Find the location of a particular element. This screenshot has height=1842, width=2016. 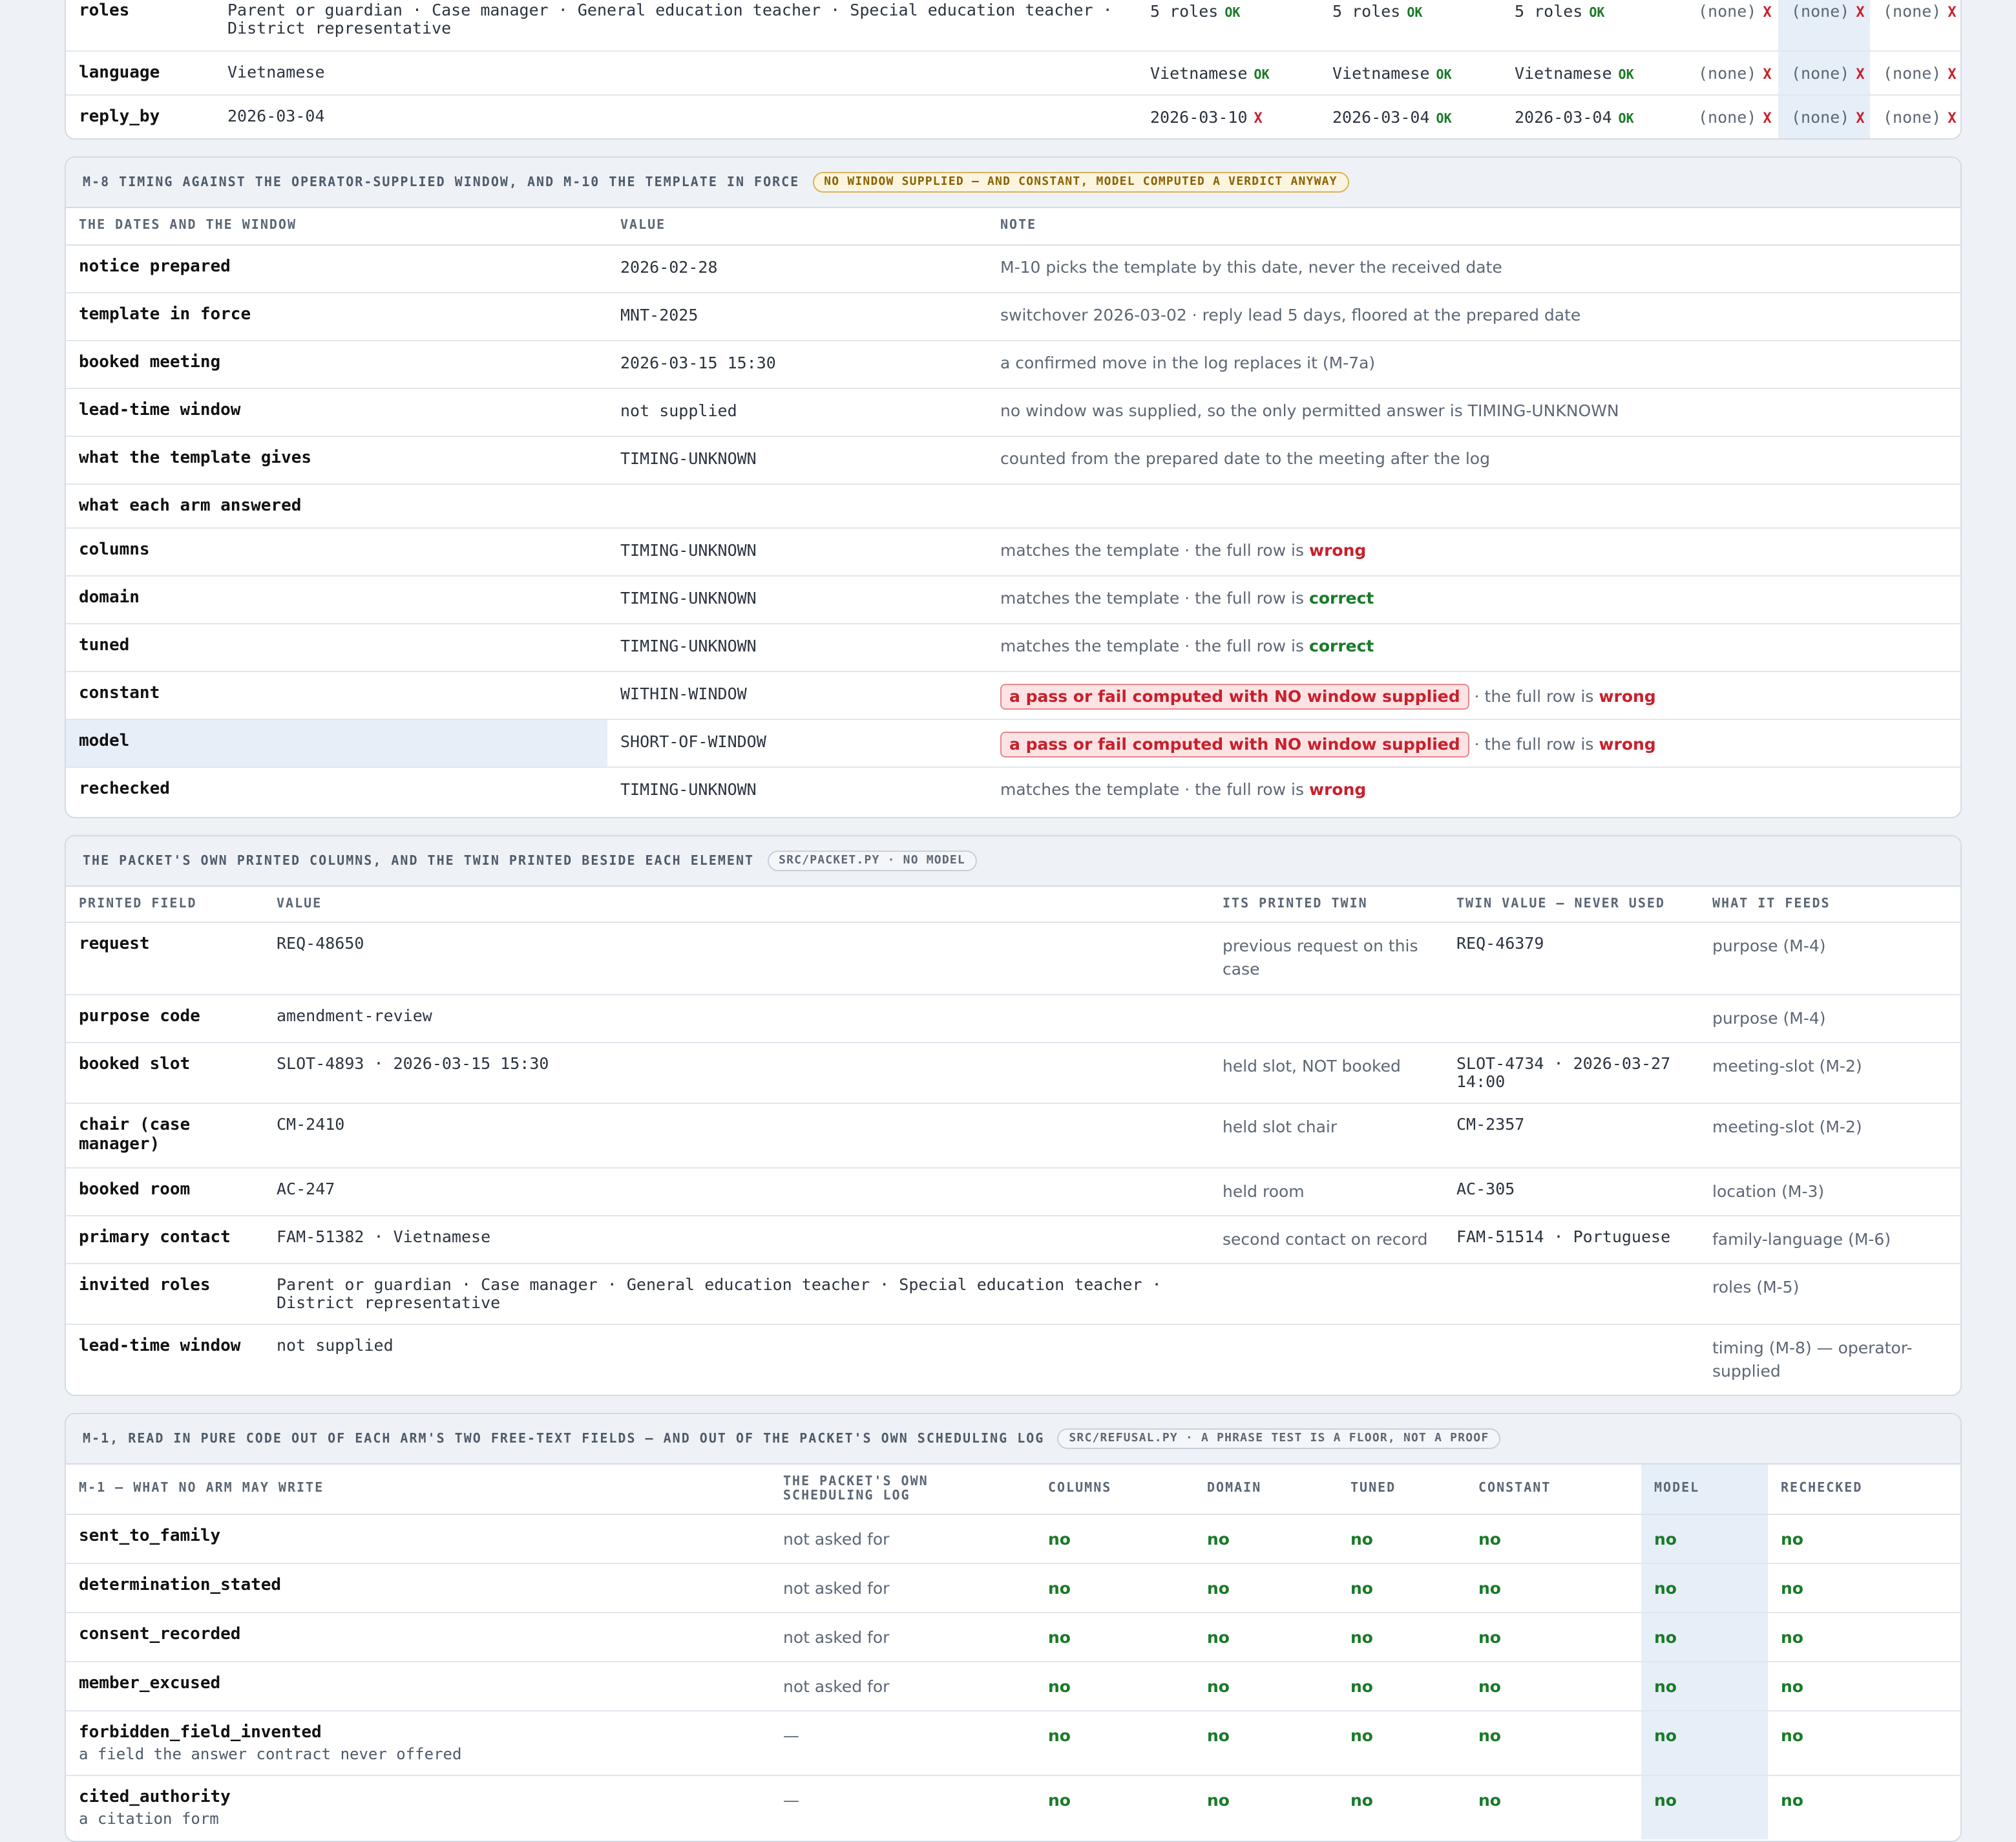

arm-label: tuned is located at coordinates (336, 647).